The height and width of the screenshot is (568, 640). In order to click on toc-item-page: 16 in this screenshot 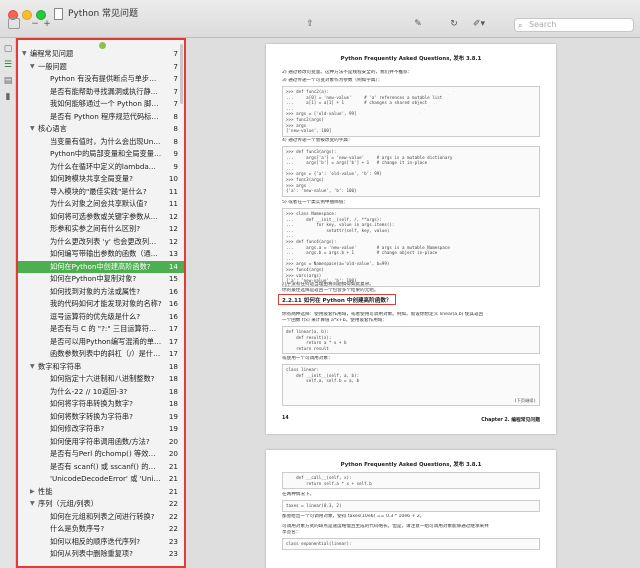, I will do `click(173, 316)`.